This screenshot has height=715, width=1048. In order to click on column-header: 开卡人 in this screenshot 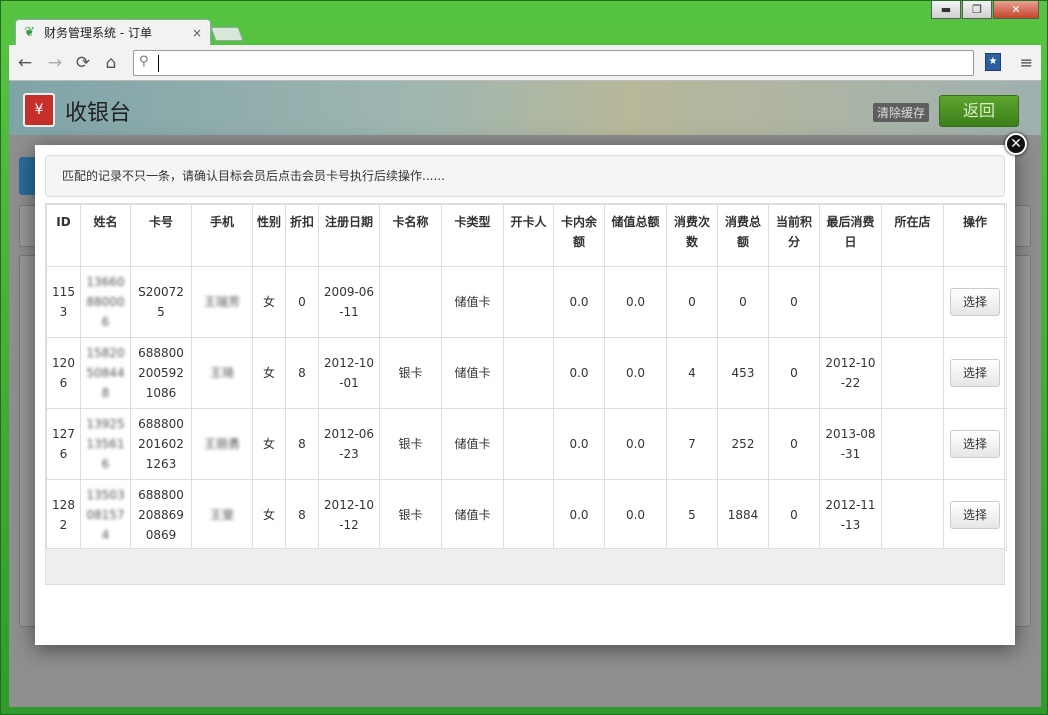, I will do `click(528, 235)`.